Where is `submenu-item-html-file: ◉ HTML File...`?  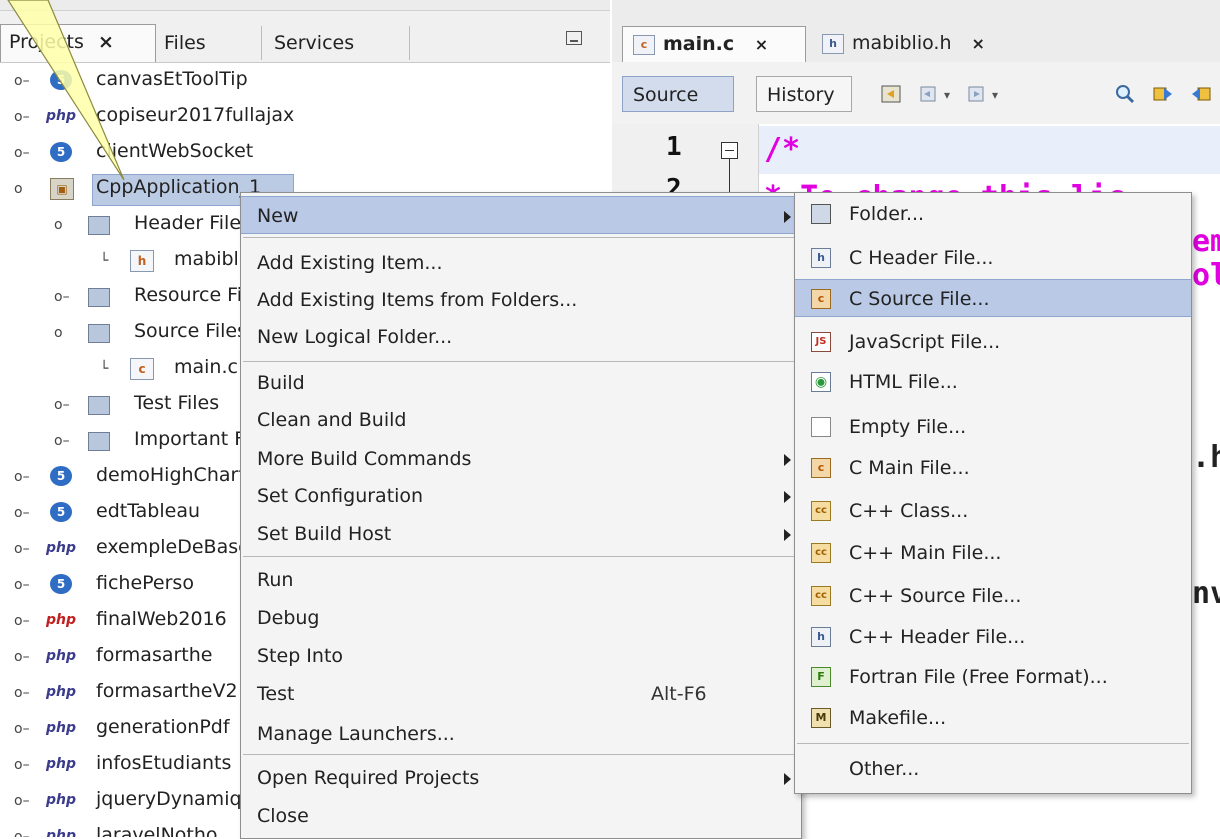 submenu-item-html-file: ◉ HTML File... is located at coordinates (993, 382).